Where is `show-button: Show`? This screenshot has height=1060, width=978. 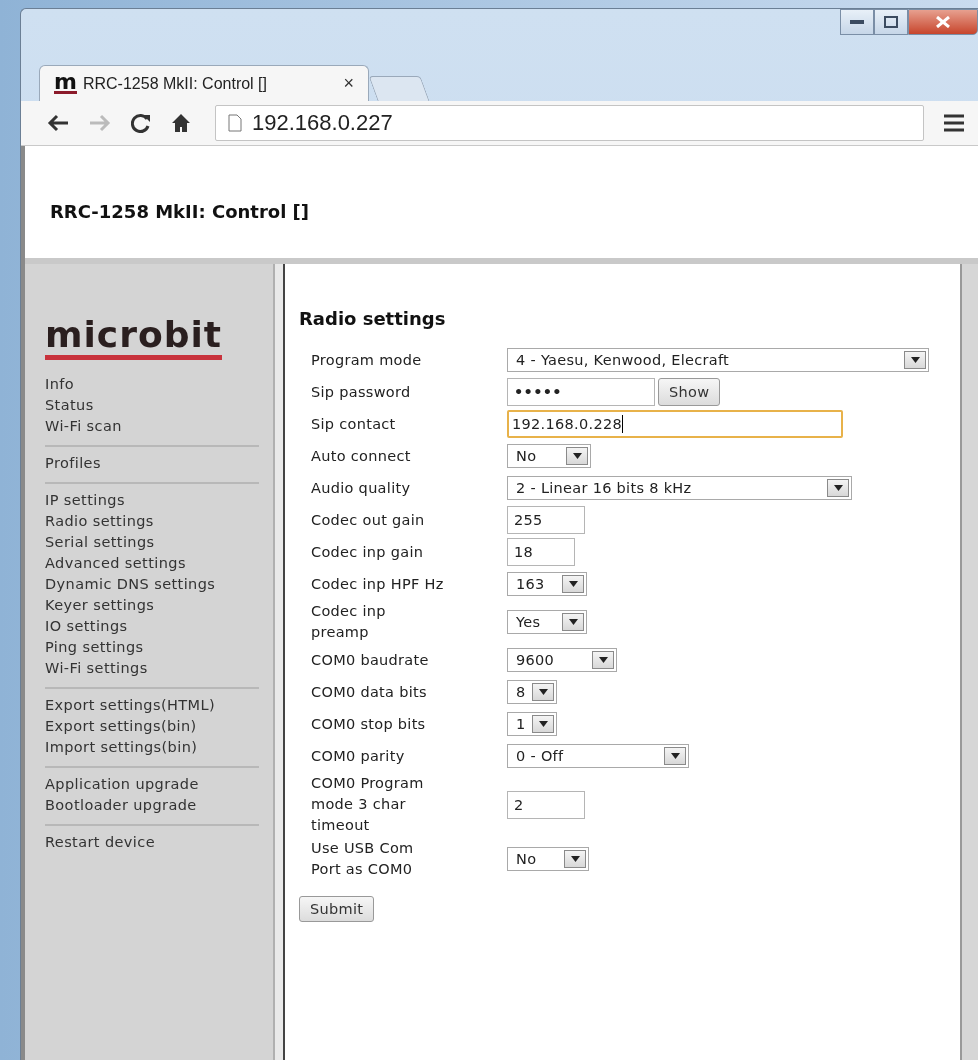
show-button: Show is located at coordinates (689, 392).